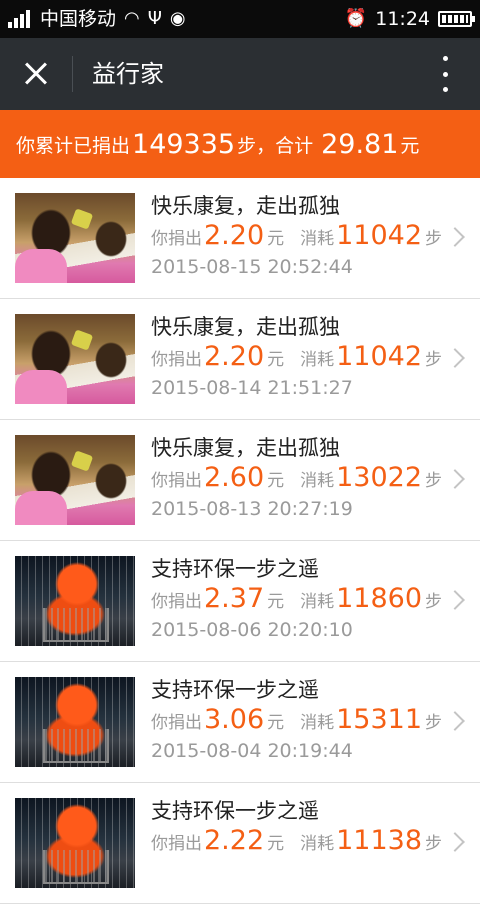 This screenshot has width=480, height=904. What do you see at coordinates (456, 19) in the screenshot?
I see `battery-icon` at bounding box center [456, 19].